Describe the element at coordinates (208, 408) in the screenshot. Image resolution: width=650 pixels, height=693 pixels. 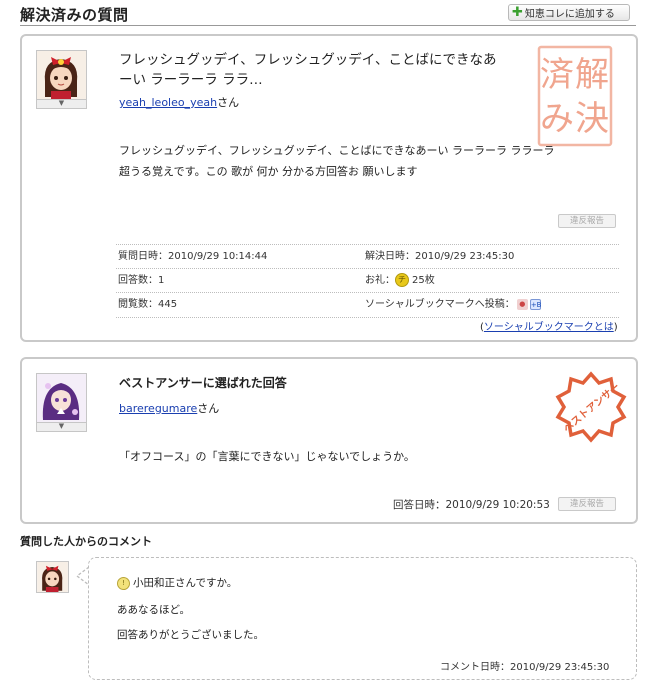
I see `answer-user-suffix: さん` at that location.